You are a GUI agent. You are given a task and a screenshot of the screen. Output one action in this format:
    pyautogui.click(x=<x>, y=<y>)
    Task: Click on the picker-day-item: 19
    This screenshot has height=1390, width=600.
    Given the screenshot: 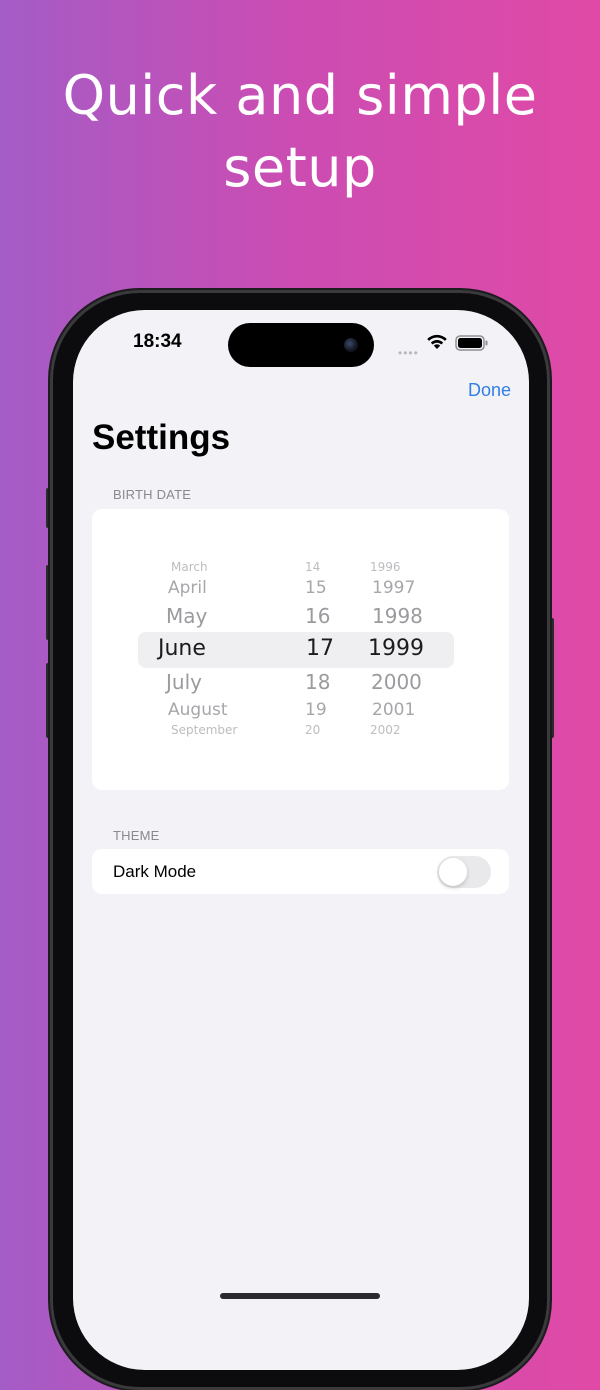 What is the action you would take?
    pyautogui.click(x=316, y=710)
    